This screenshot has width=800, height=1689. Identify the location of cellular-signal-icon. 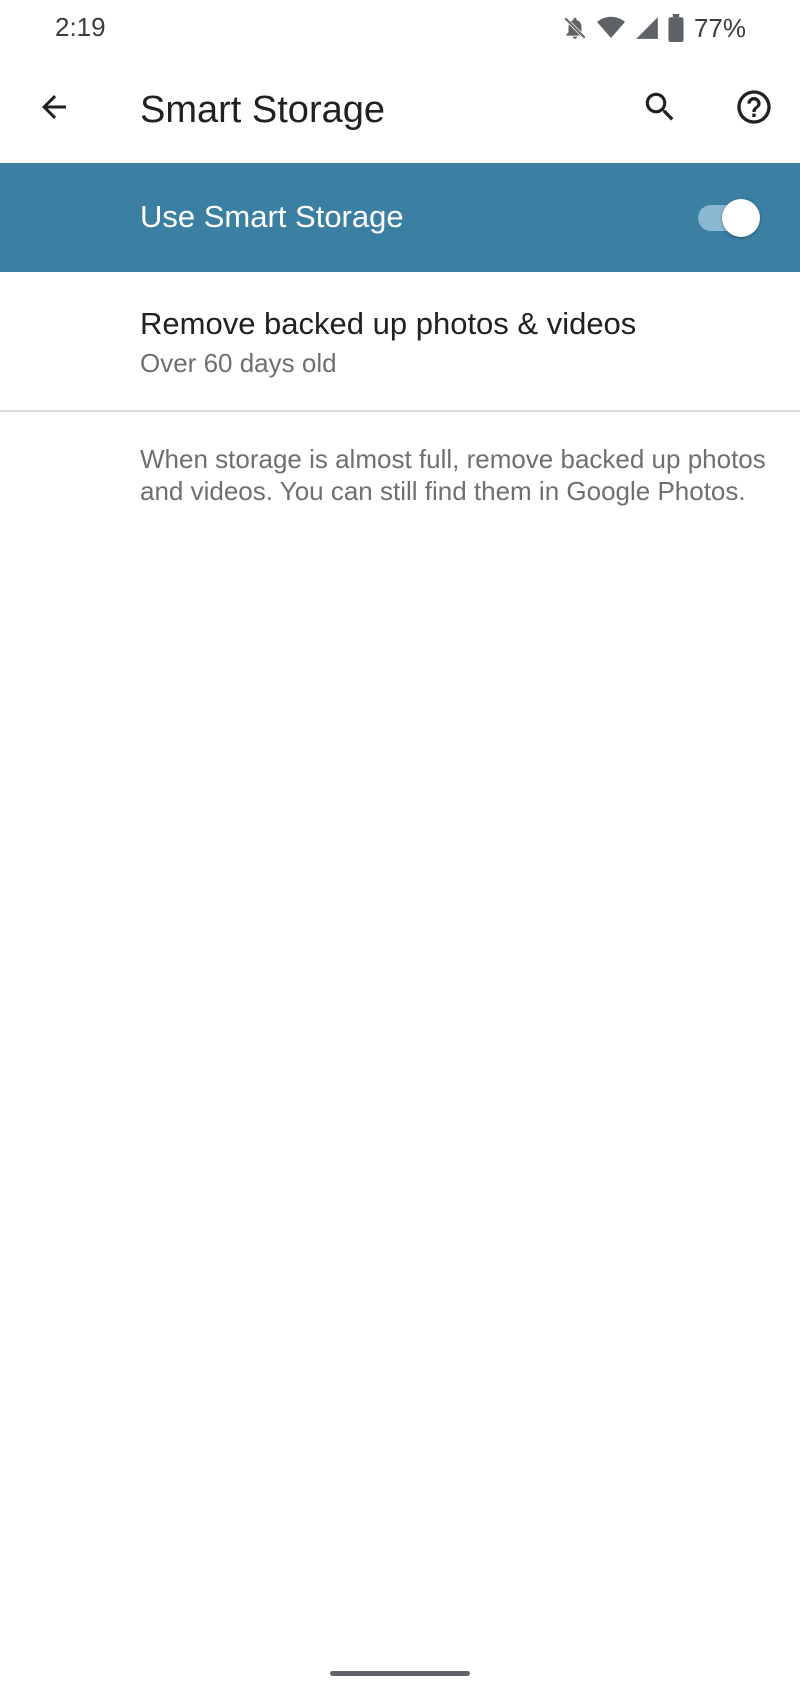
(647, 28).